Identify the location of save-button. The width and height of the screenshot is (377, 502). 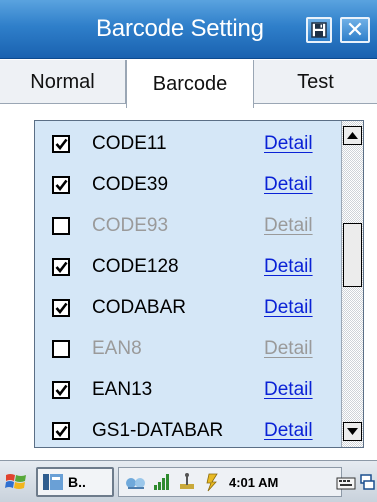
(319, 30).